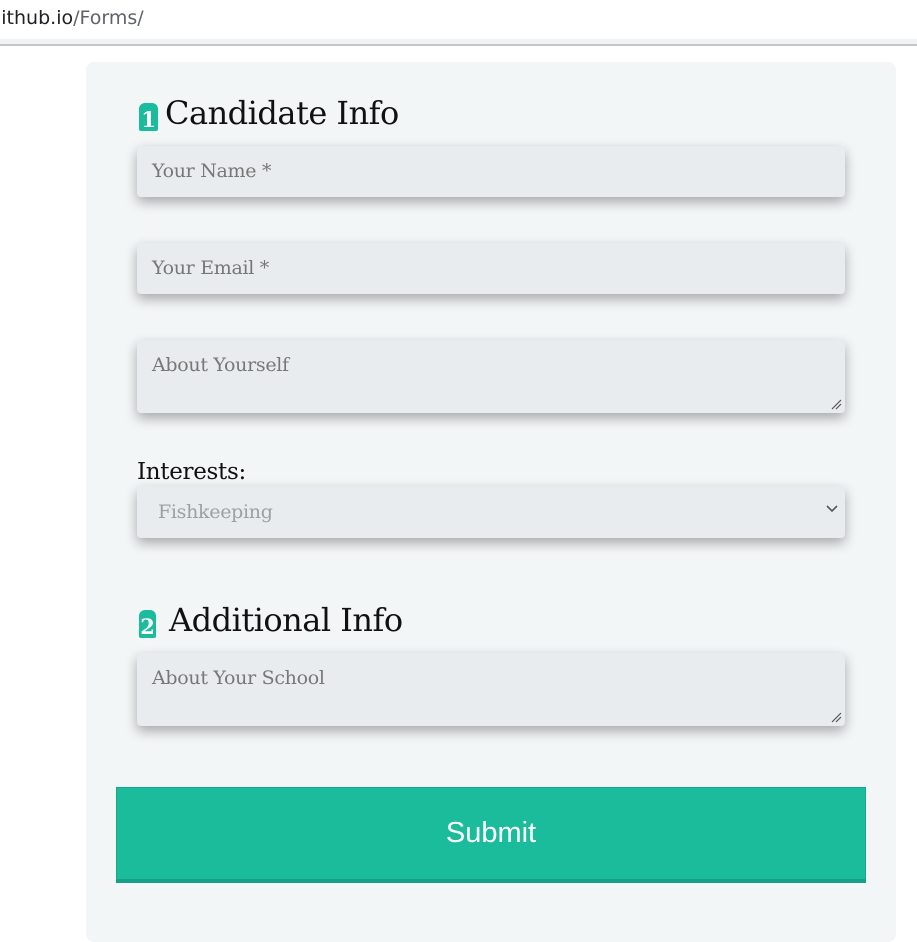 Image resolution: width=917 pixels, height=942 pixels. I want to click on email-placeholder: Your Email *, so click(210, 268).